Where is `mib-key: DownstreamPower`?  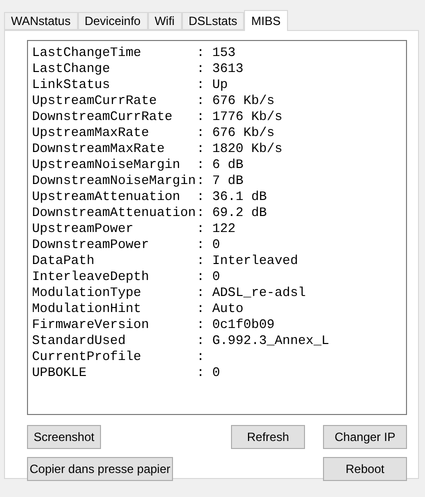
mib-key: DownstreamPower is located at coordinates (114, 245).